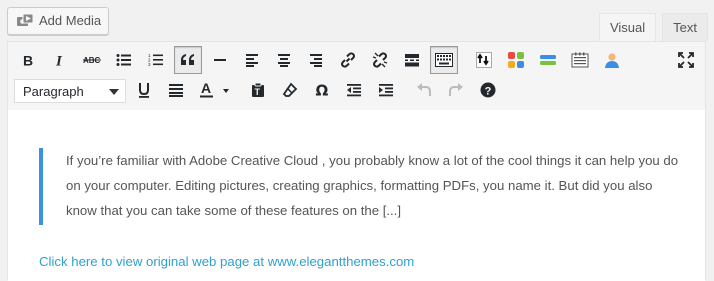  I want to click on undo-button, so click(424, 90).